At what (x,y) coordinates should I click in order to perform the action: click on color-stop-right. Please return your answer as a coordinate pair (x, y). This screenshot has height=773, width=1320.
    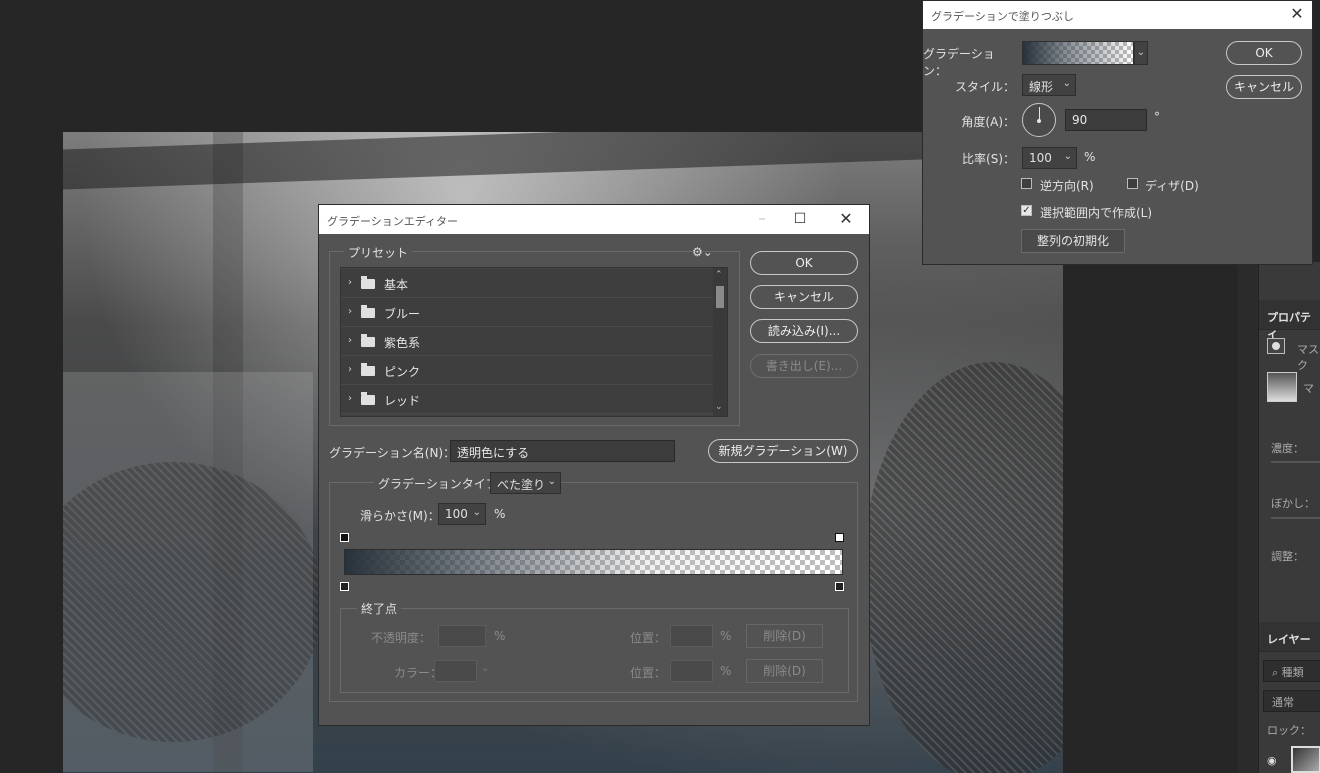
    Looking at the image, I should click on (839, 586).